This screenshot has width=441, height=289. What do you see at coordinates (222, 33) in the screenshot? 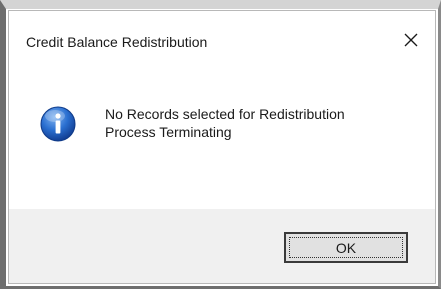
I see `dialog-titlebar: Credit Balance Redistribution` at bounding box center [222, 33].